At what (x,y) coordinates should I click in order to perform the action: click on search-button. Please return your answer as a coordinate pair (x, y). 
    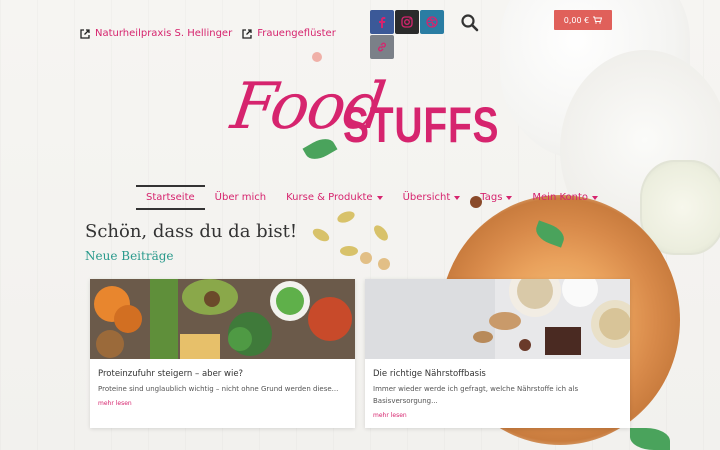
    Looking at the image, I should click on (470, 23).